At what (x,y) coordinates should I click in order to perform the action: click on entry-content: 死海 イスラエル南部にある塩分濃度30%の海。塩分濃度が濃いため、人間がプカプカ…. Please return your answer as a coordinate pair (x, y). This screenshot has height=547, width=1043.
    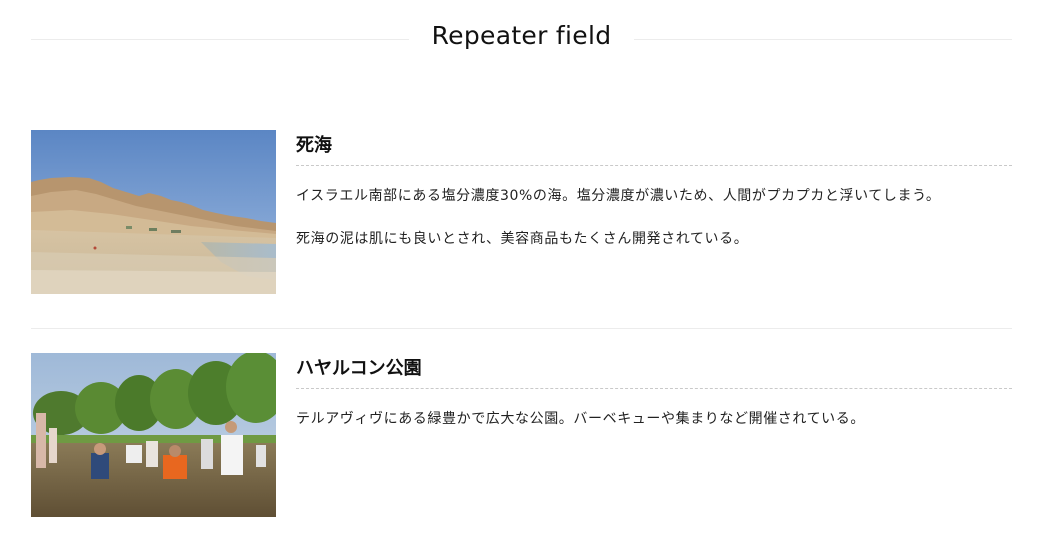
    Looking at the image, I should click on (654, 189).